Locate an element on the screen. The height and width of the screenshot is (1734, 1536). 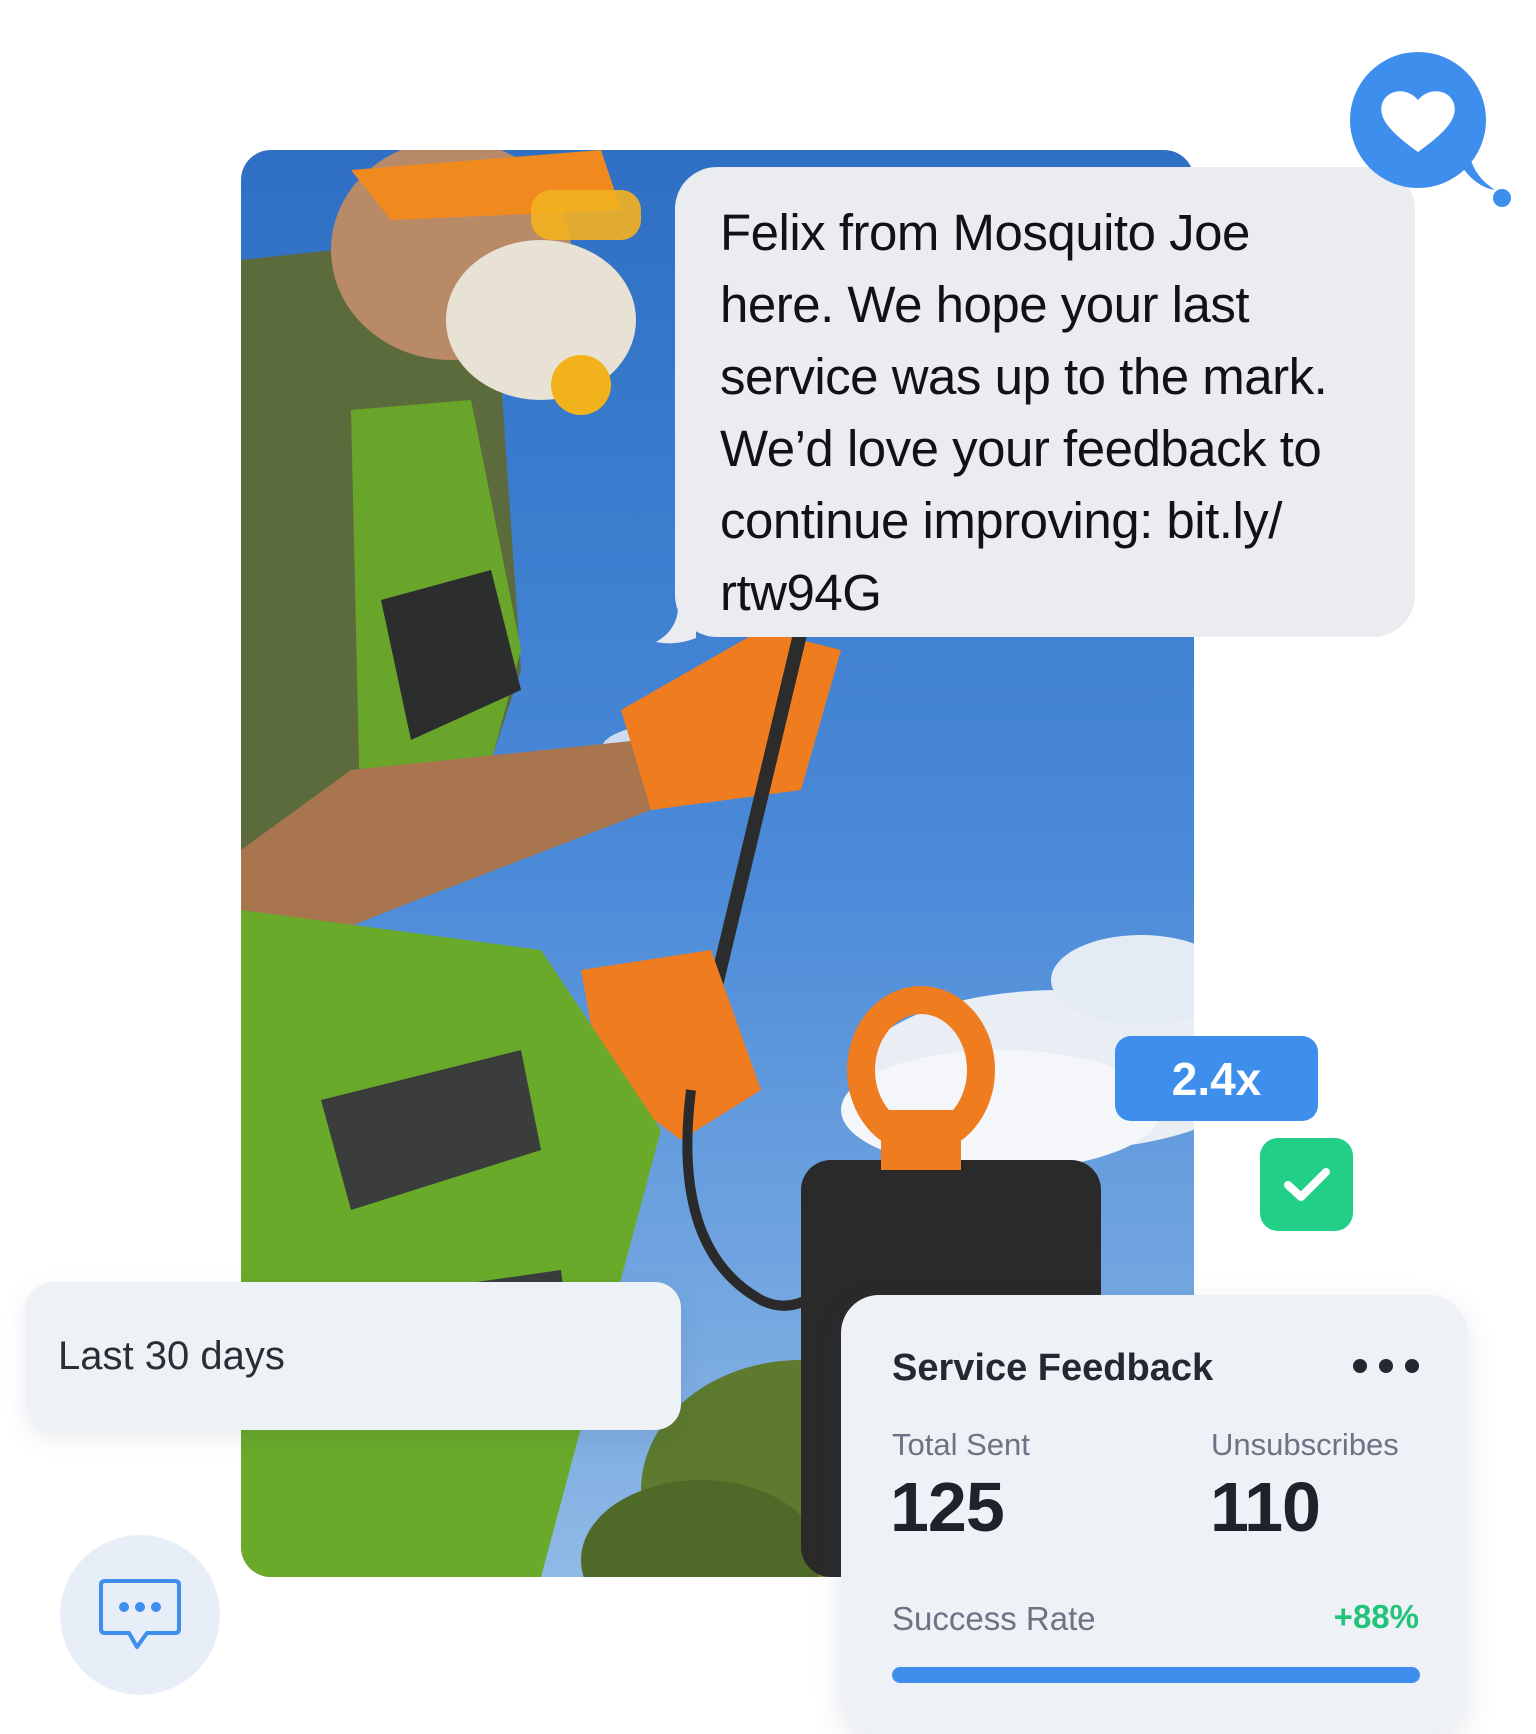
unsubscribes-value: 110 is located at coordinates (1265, 1507).